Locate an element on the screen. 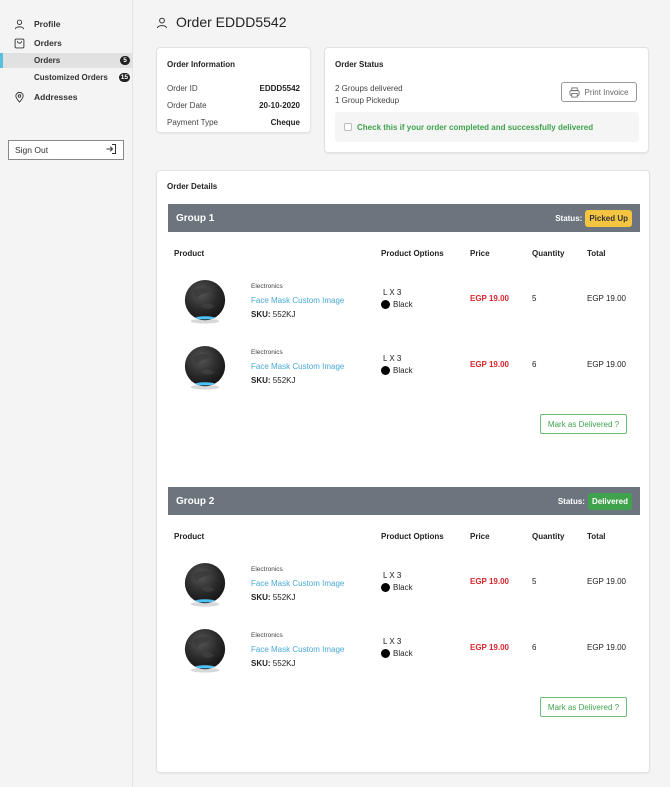 The width and height of the screenshot is (670, 787). shopping-bag-icon is located at coordinates (19, 43).